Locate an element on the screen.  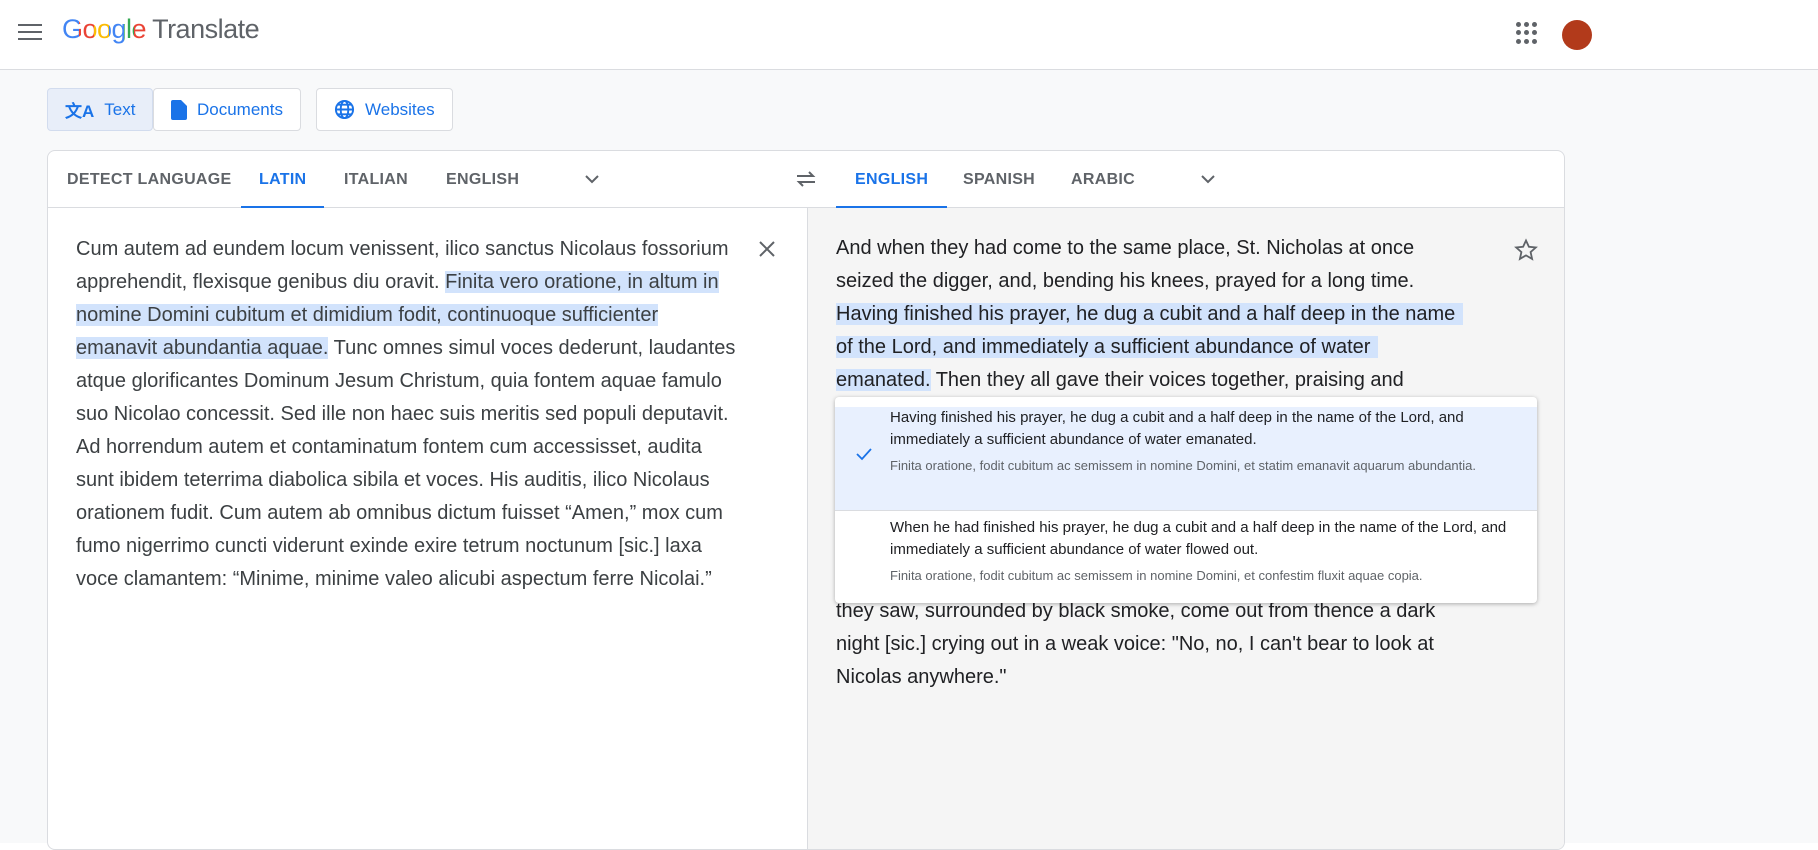
tab-source-latin: LATIN is located at coordinates (283, 179).